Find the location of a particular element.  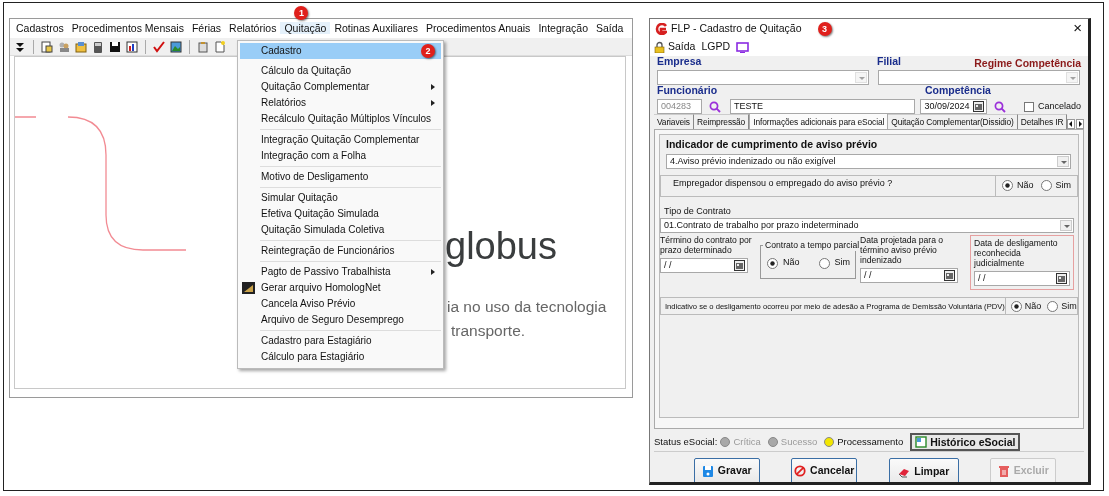

bar-chart-icon is located at coordinates (132, 46).